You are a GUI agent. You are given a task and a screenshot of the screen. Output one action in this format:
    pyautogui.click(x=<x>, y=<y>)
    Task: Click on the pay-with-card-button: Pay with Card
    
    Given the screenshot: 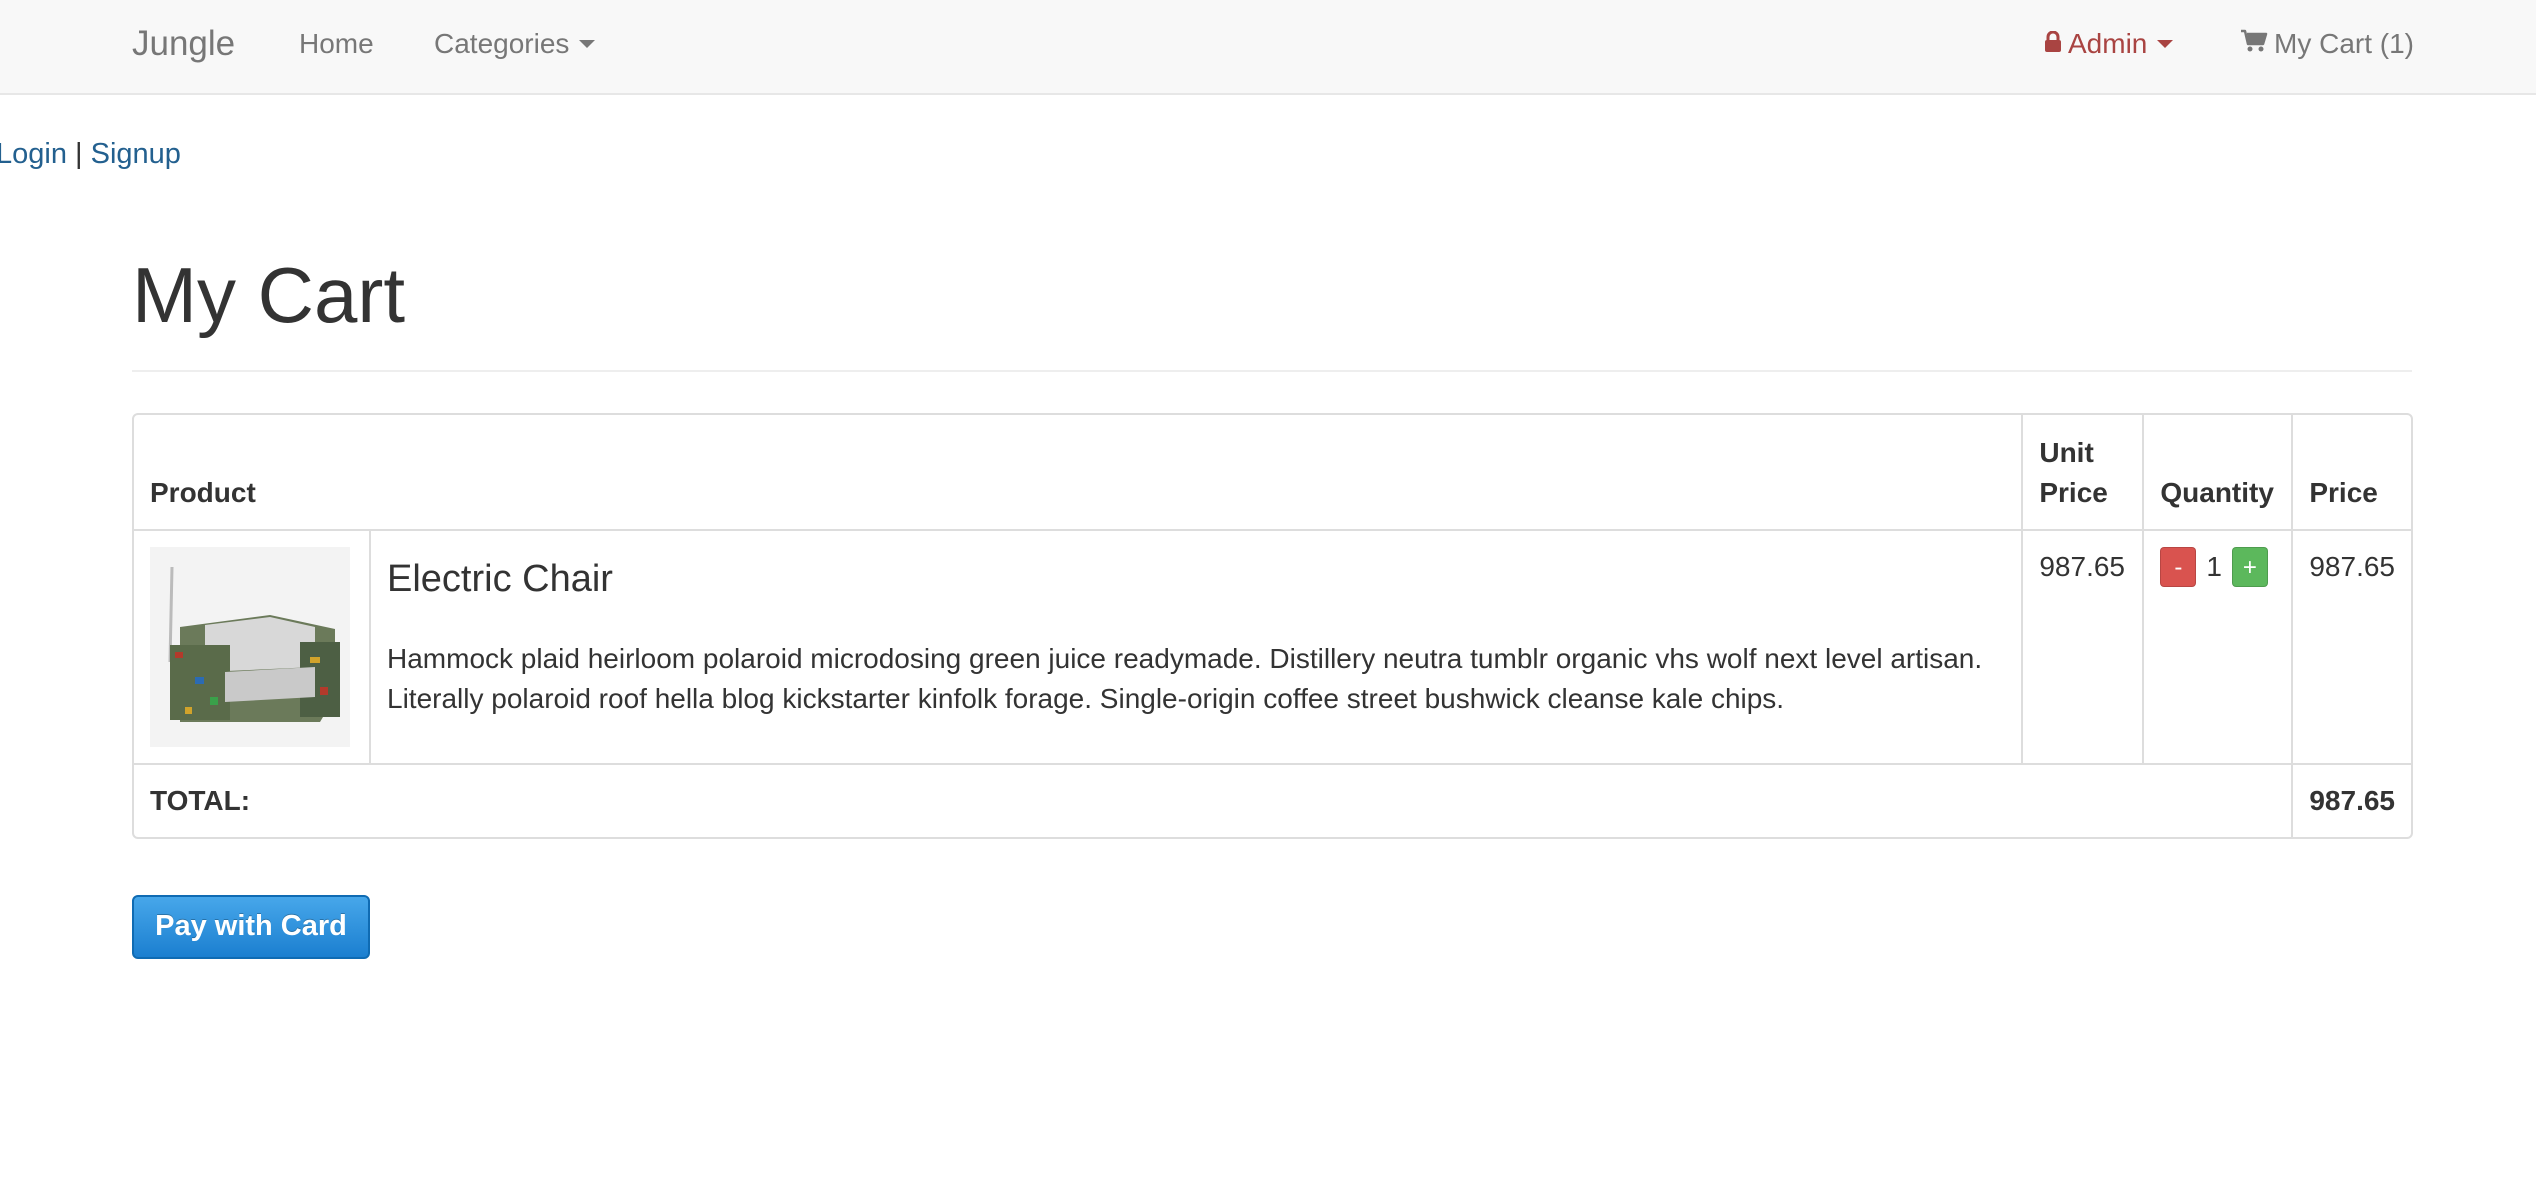 What is the action you would take?
    pyautogui.click(x=251, y=927)
    